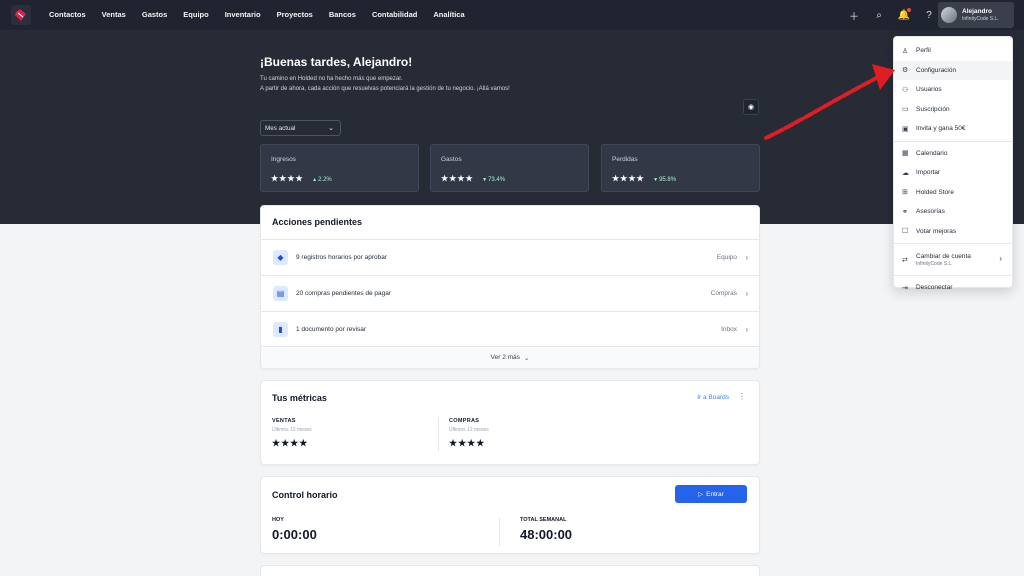 Image resolution: width=1024 pixels, height=576 pixels. Describe the element at coordinates (494, 180) in the screenshot. I see `kpi-change: ▼73.4%` at that location.